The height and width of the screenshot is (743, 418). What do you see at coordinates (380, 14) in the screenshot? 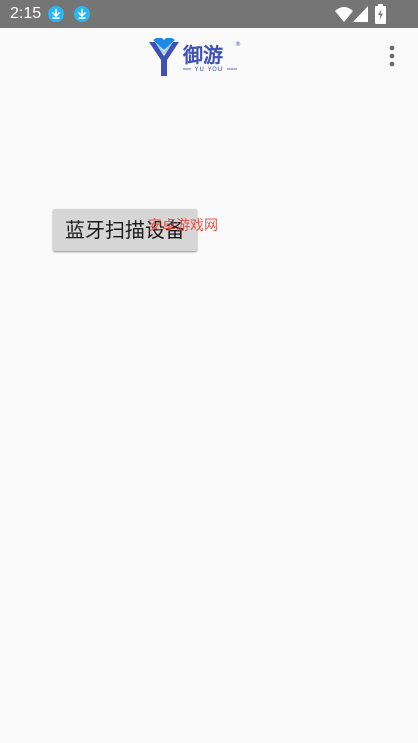
I see `battery-charging-icon` at bounding box center [380, 14].